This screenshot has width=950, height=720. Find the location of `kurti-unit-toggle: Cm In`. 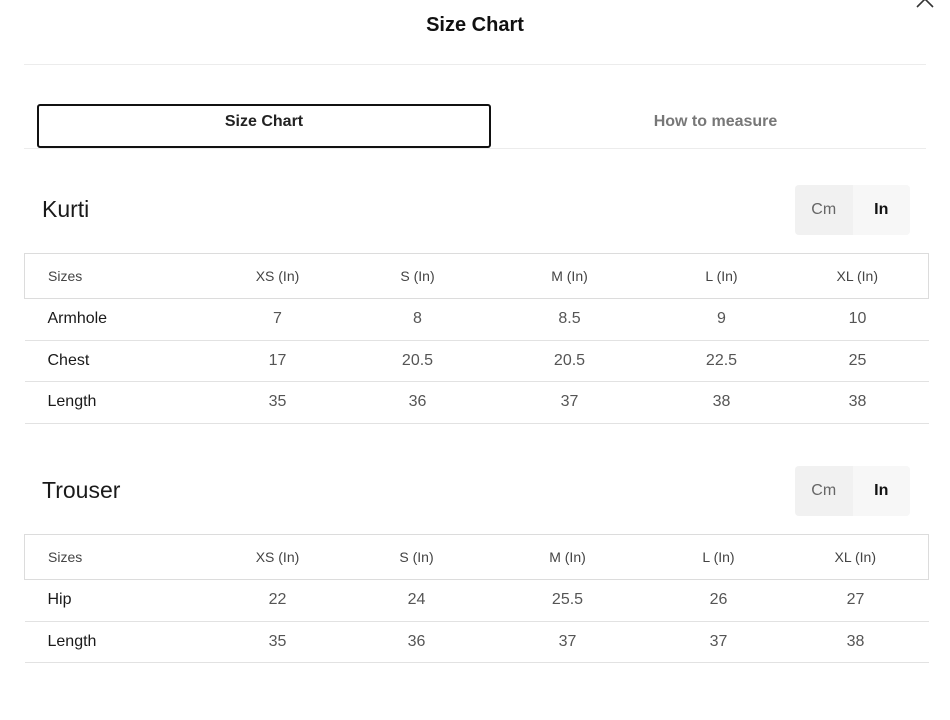

kurti-unit-toggle: Cm In is located at coordinates (852, 210).